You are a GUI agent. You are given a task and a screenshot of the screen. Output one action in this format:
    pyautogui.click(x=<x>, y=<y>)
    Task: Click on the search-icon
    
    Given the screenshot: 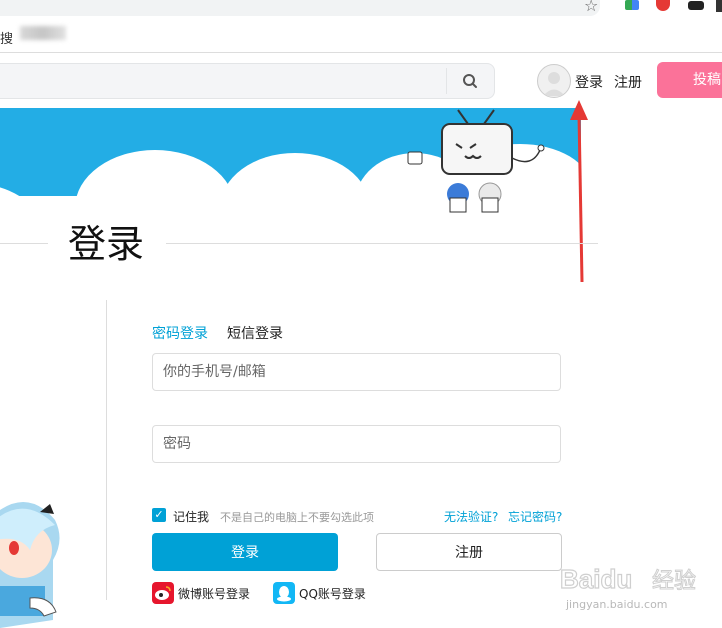 What is the action you would take?
    pyautogui.click(x=470, y=81)
    